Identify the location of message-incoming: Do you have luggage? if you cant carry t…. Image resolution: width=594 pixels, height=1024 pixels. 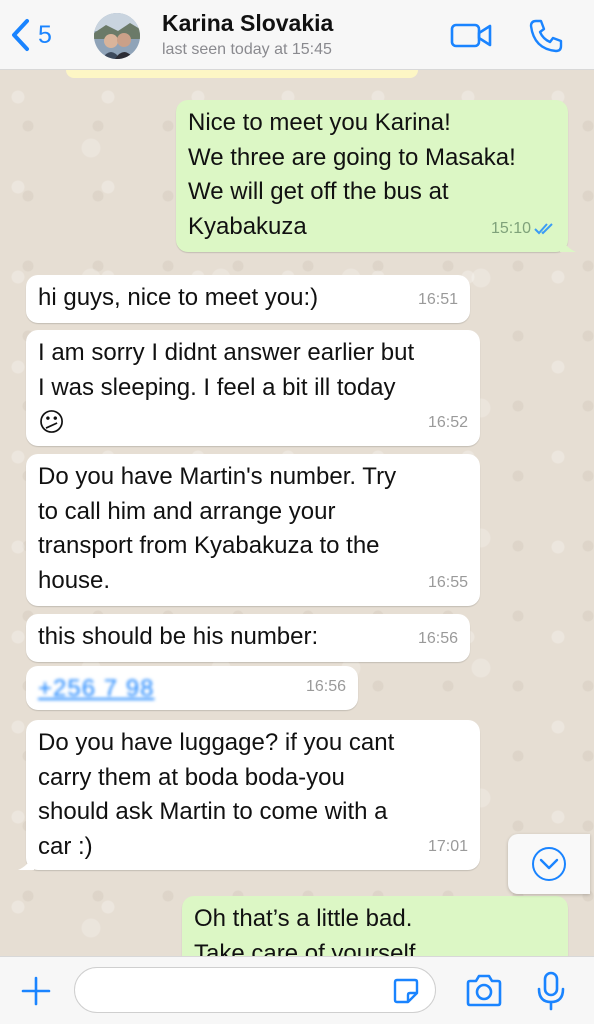
(249, 795).